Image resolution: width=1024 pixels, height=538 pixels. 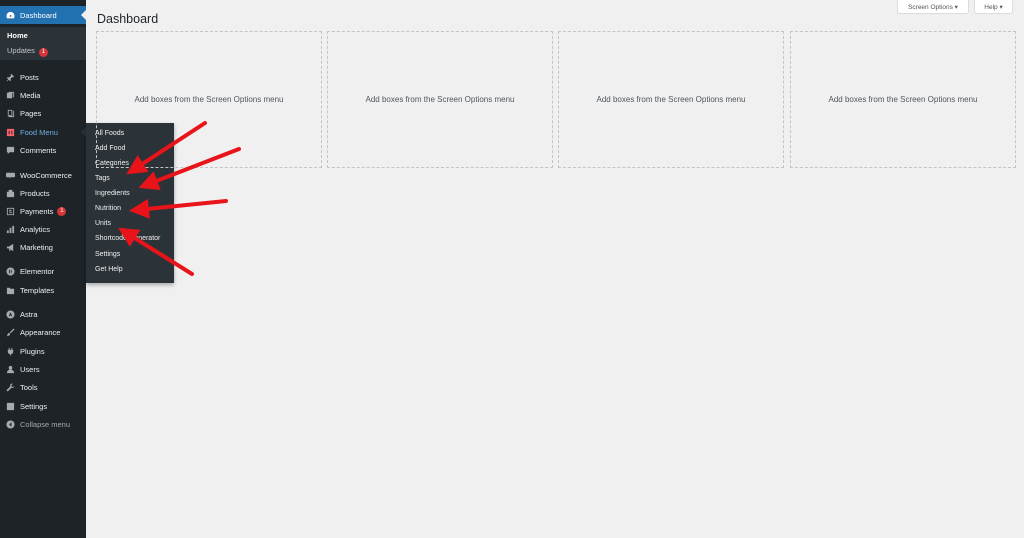 What do you see at coordinates (39, 132) in the screenshot?
I see `sidebar-label: Food Menu` at bounding box center [39, 132].